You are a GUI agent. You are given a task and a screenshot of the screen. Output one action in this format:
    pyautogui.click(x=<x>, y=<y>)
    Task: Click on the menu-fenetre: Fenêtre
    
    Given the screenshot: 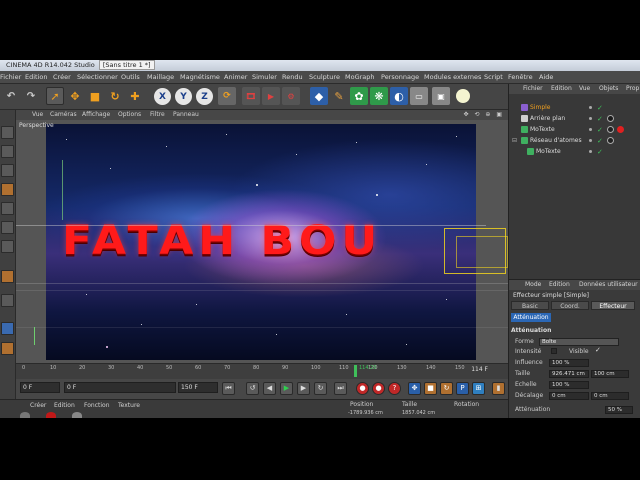 What is the action you would take?
    pyautogui.click(x=520, y=77)
    